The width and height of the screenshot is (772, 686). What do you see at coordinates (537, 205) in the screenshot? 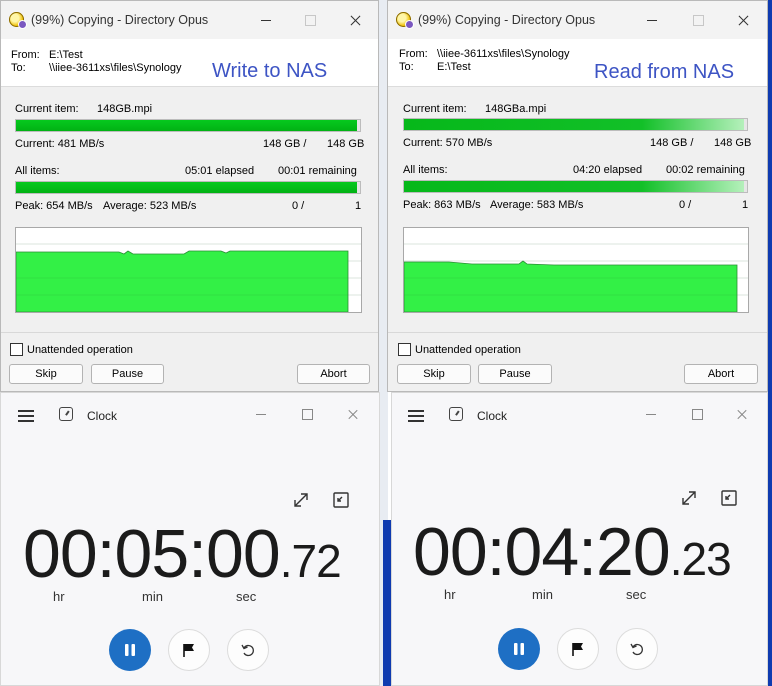
I see `average-speed: Average: 583 MB/s` at bounding box center [537, 205].